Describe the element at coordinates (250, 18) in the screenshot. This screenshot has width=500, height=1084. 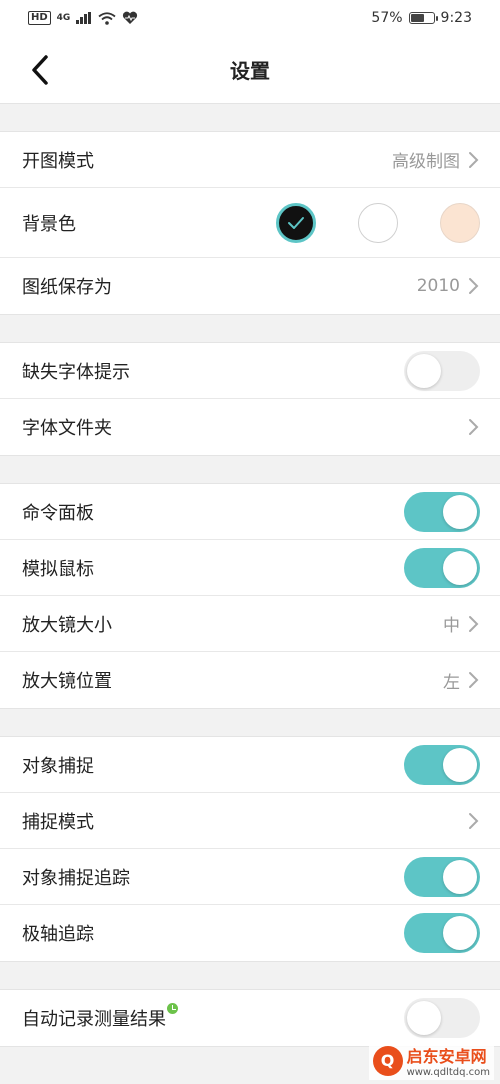
I see `status-bar: HD 4G 57% 9:23` at that location.